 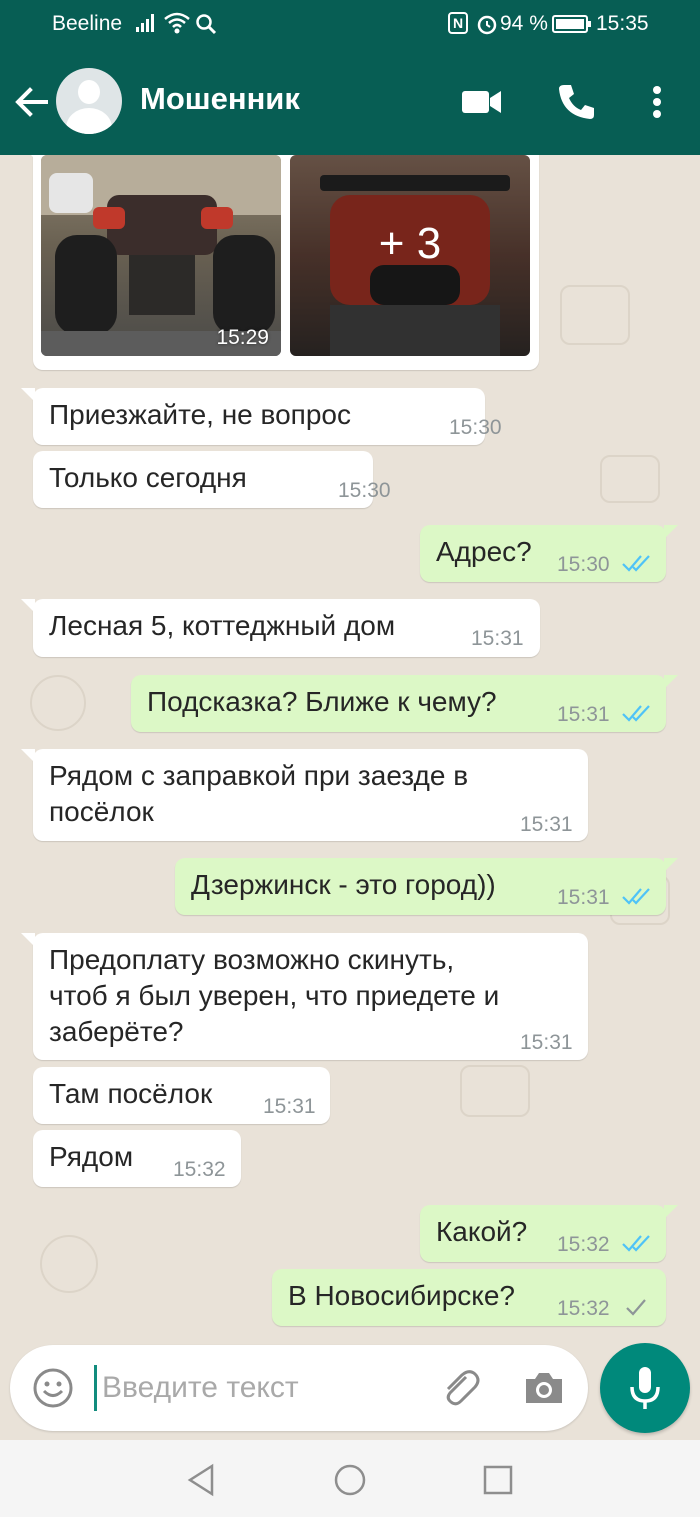 I want to click on nav-home-icon, so click(x=350, y=1480).